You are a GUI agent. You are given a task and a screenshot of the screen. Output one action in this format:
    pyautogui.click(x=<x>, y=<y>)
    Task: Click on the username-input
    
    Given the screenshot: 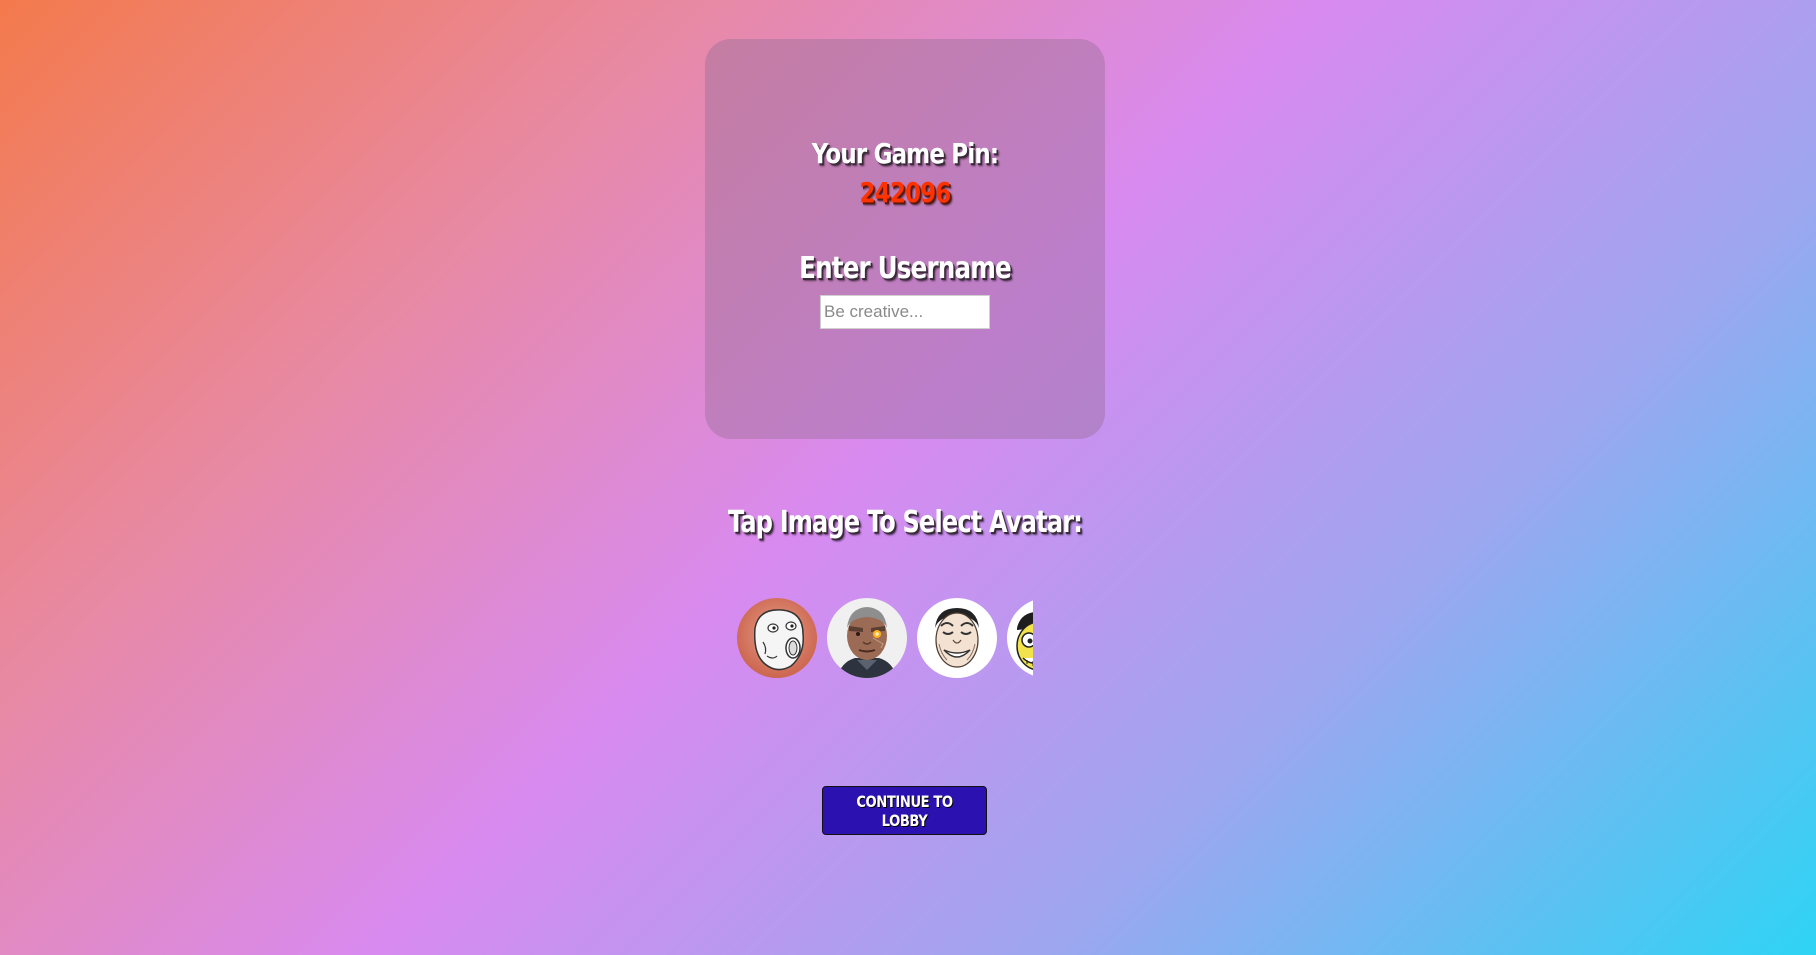 What is the action you would take?
    pyautogui.click(x=905, y=312)
    